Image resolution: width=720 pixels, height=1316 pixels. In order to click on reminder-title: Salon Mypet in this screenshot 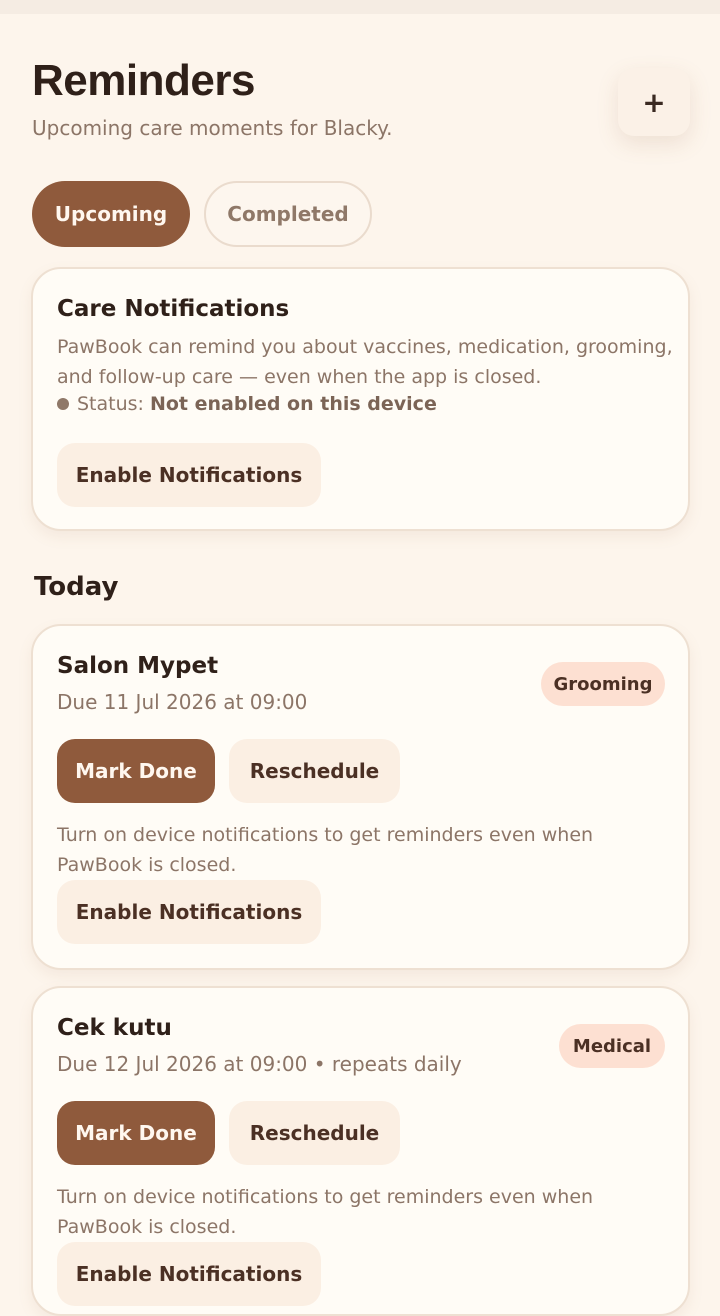, I will do `click(138, 666)`.